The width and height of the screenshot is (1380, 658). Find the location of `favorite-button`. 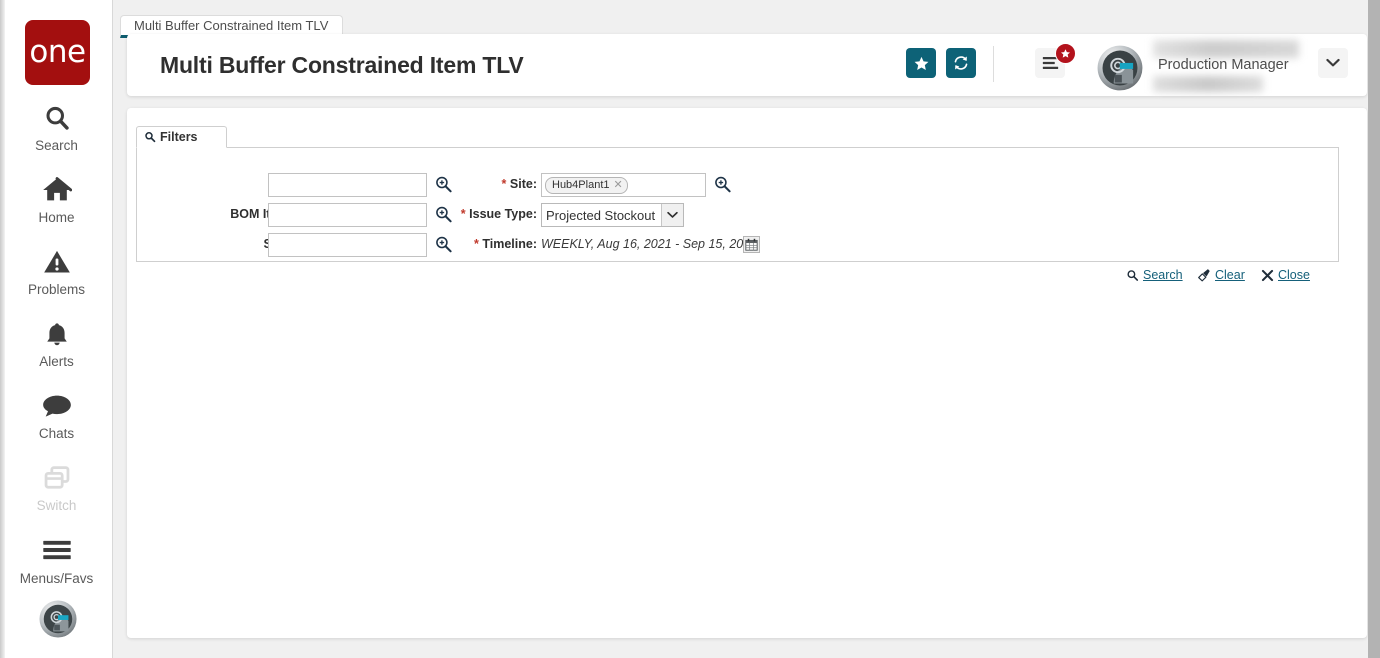

favorite-button is located at coordinates (921, 63).